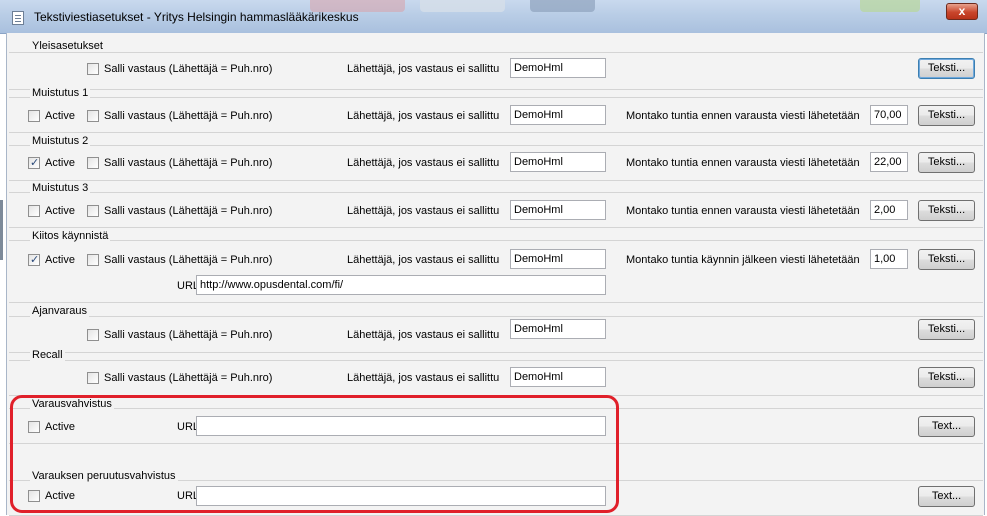  What do you see at coordinates (889, 259) in the screenshot?
I see `hours-input: 1,00` at bounding box center [889, 259].